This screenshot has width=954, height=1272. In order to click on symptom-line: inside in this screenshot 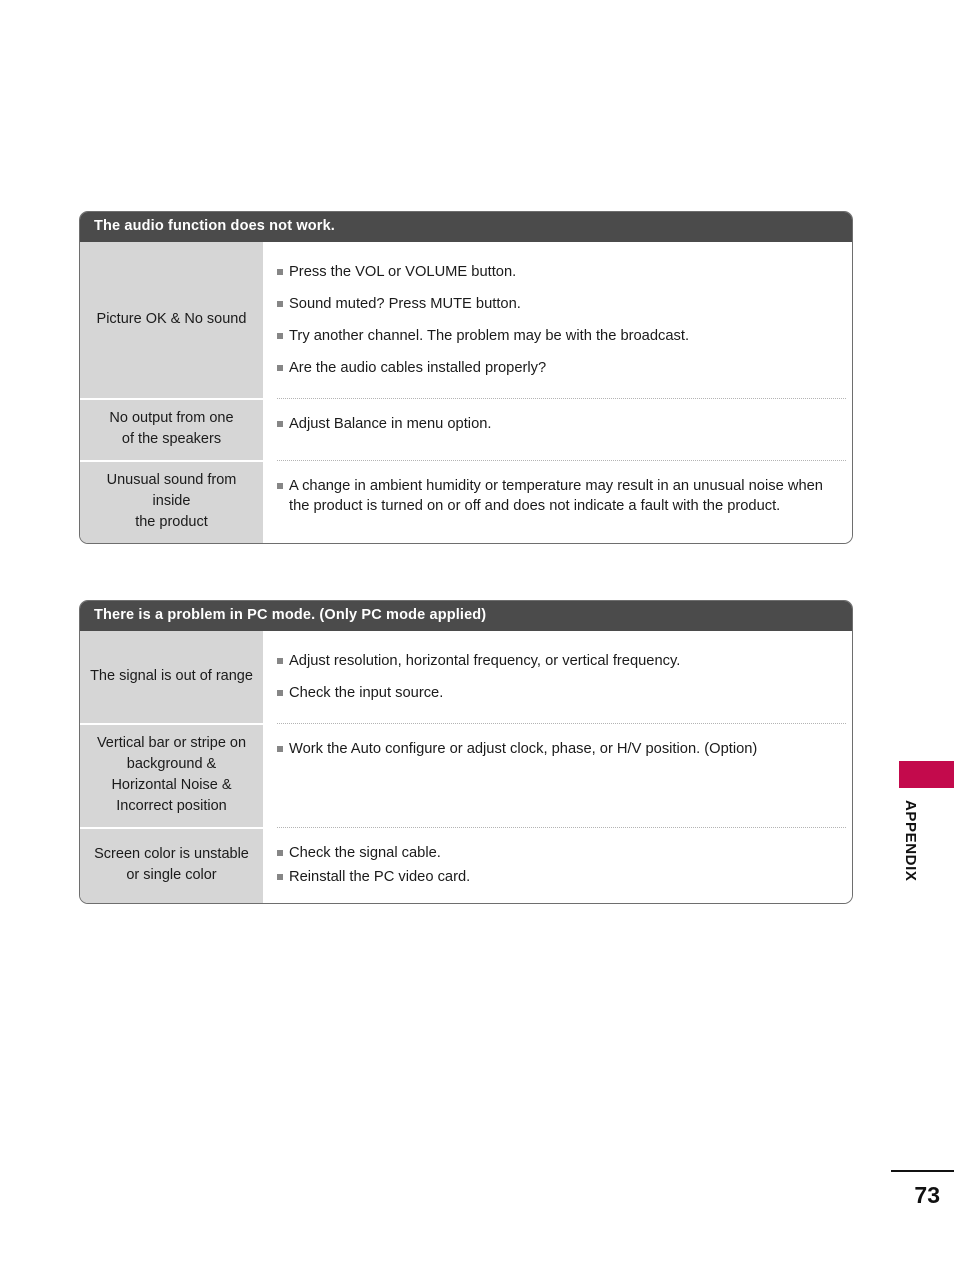, I will do `click(171, 500)`.